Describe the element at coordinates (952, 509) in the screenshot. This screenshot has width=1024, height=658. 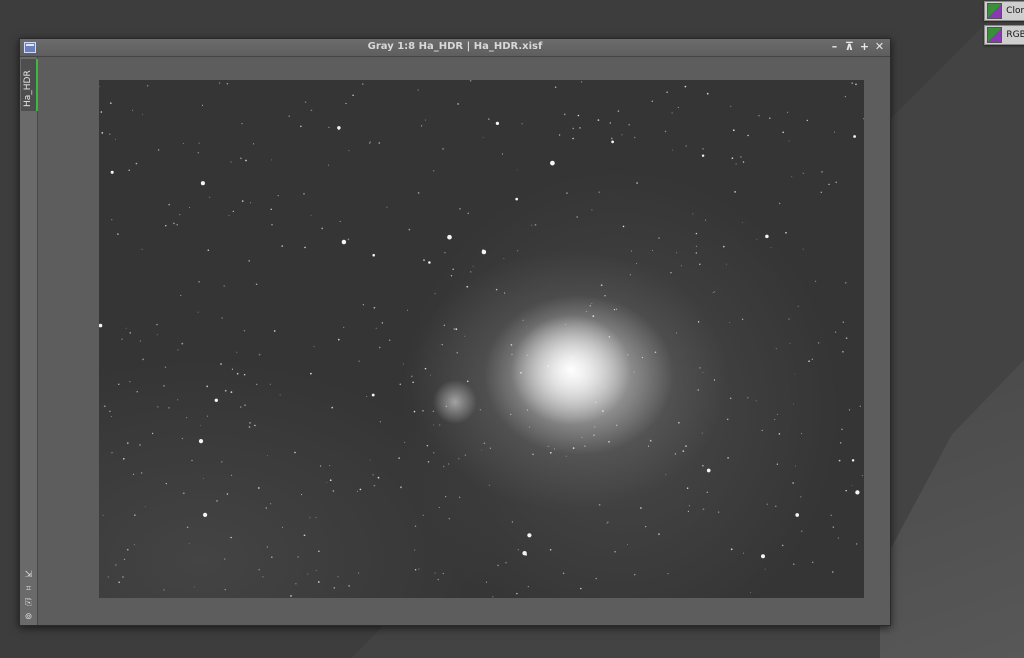
I see `desktop-decoration` at that location.